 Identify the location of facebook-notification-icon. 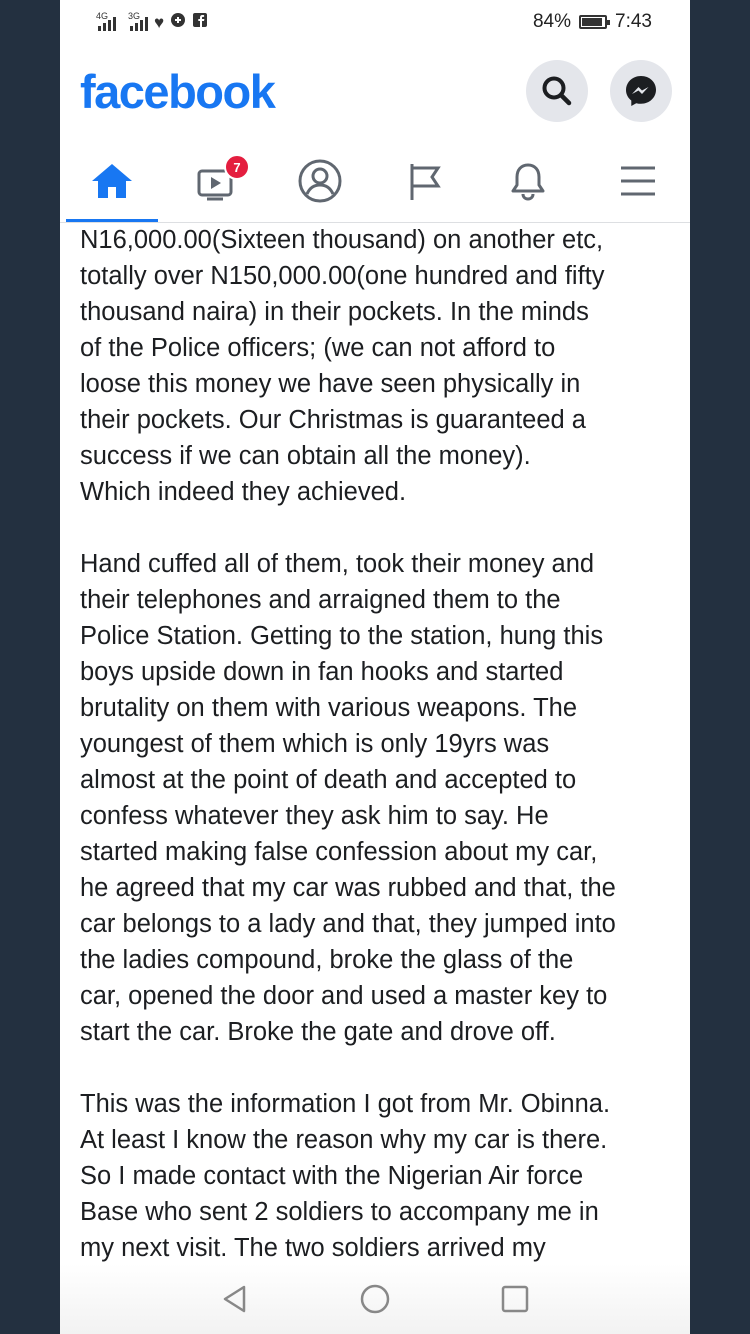
(200, 22).